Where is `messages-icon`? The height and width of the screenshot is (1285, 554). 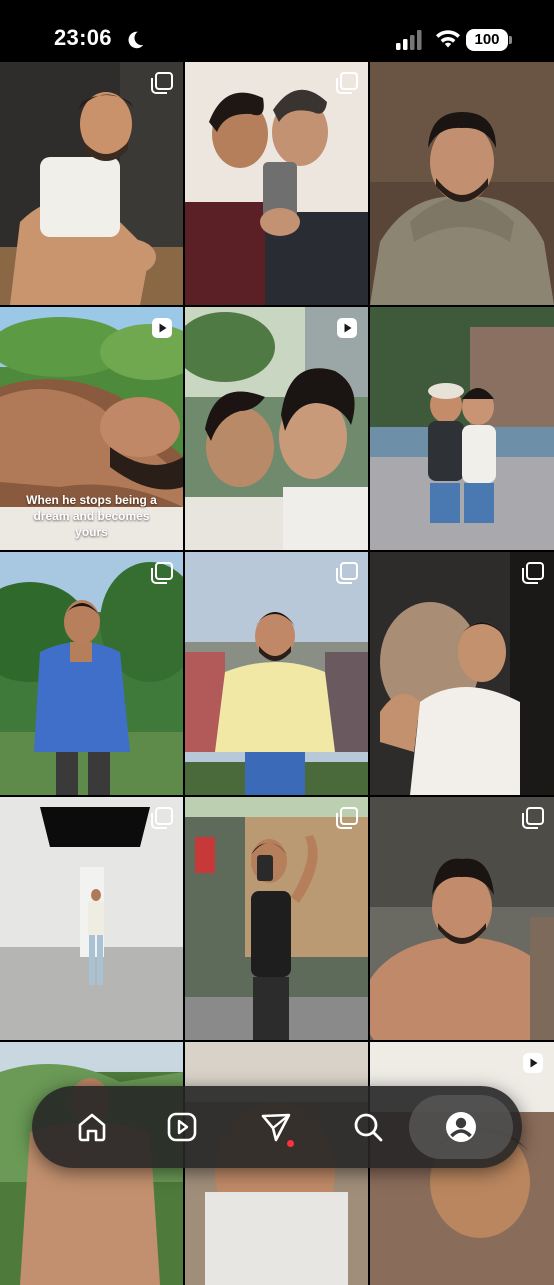 messages-icon is located at coordinates (276, 1127).